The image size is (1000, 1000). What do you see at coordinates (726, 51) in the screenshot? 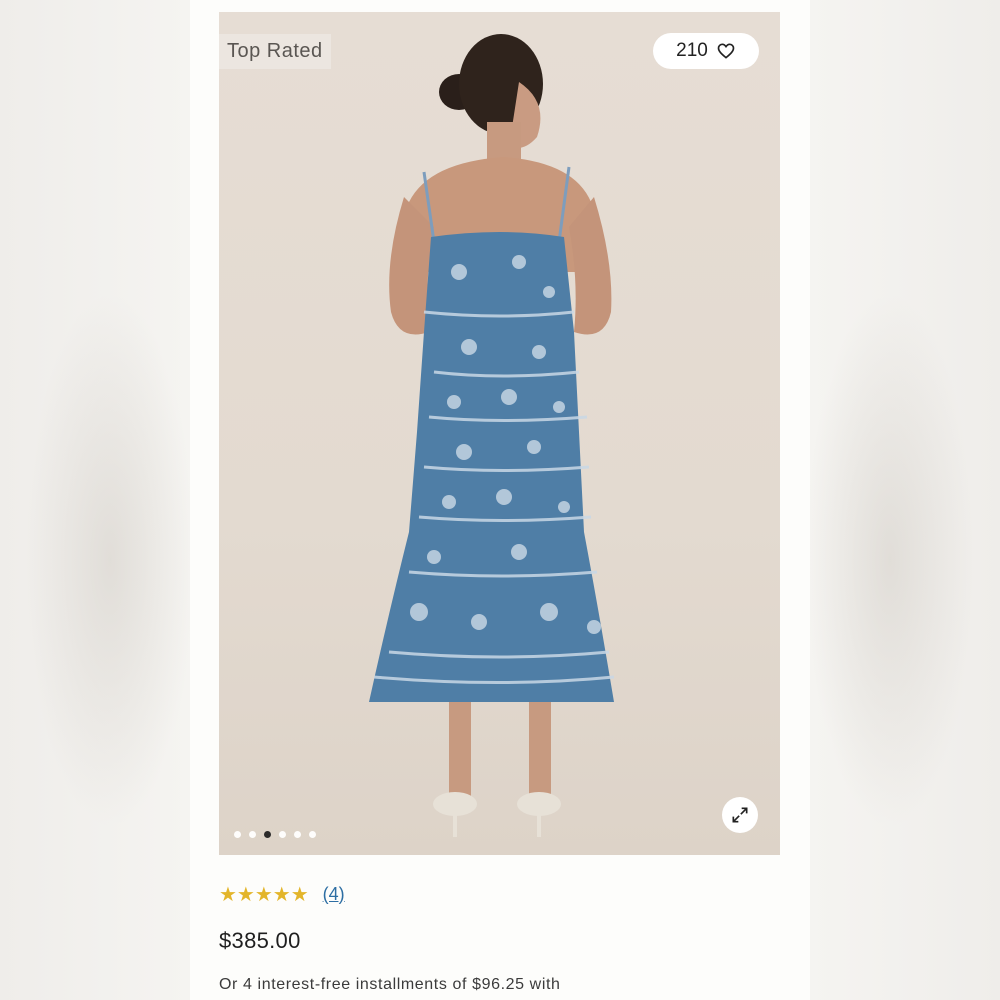
I see `heart-icon` at bounding box center [726, 51].